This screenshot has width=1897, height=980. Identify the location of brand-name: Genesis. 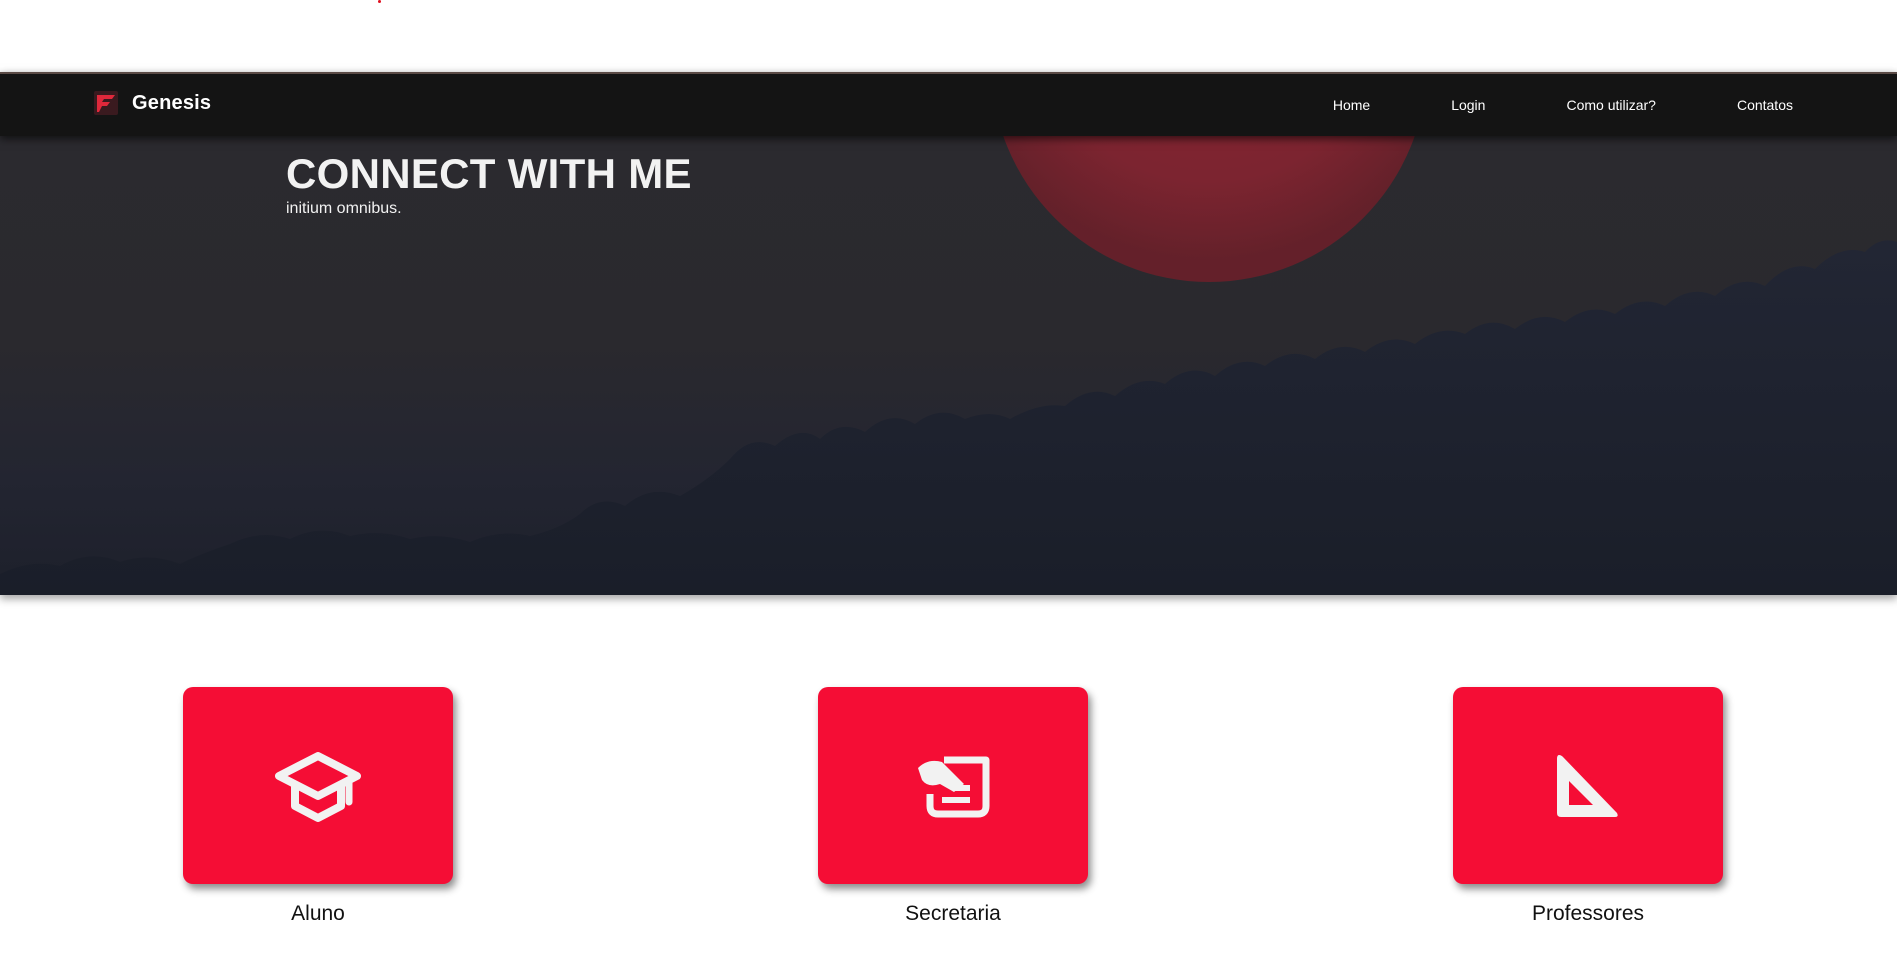
(172, 102).